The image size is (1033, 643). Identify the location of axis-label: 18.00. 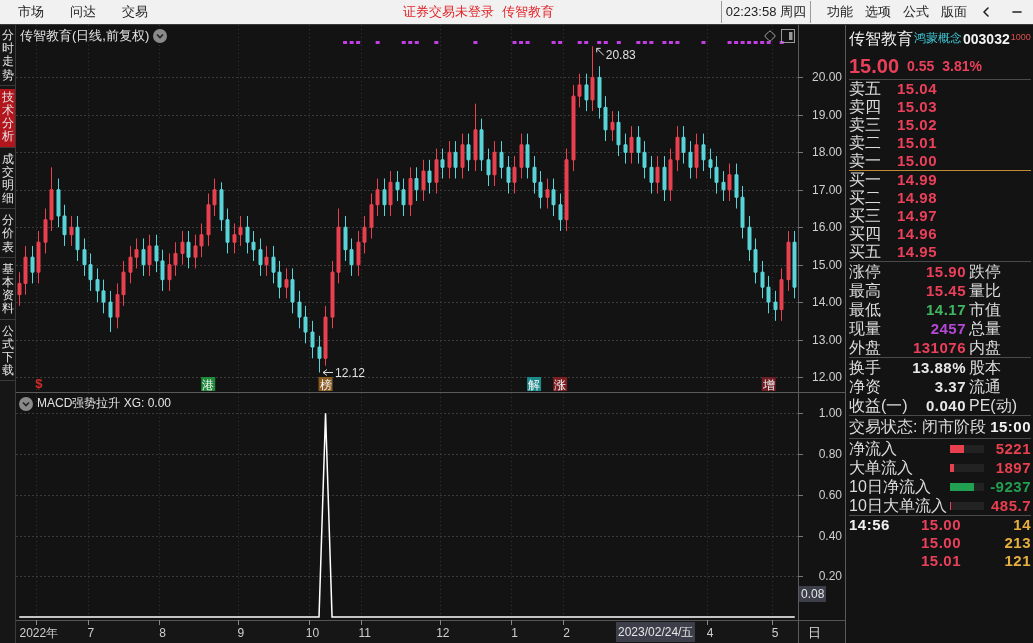
(826, 152).